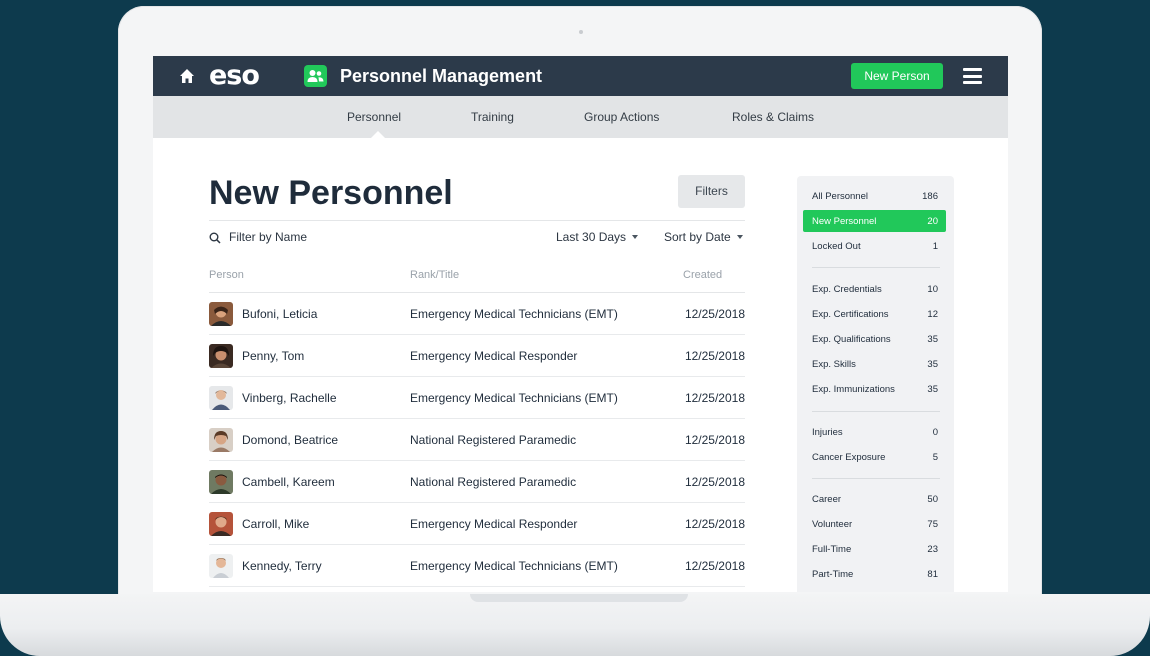 The width and height of the screenshot is (1150, 656). Describe the element at coordinates (874, 221) in the screenshot. I see `panel-item-new-personnel: New Personnel 20` at that location.